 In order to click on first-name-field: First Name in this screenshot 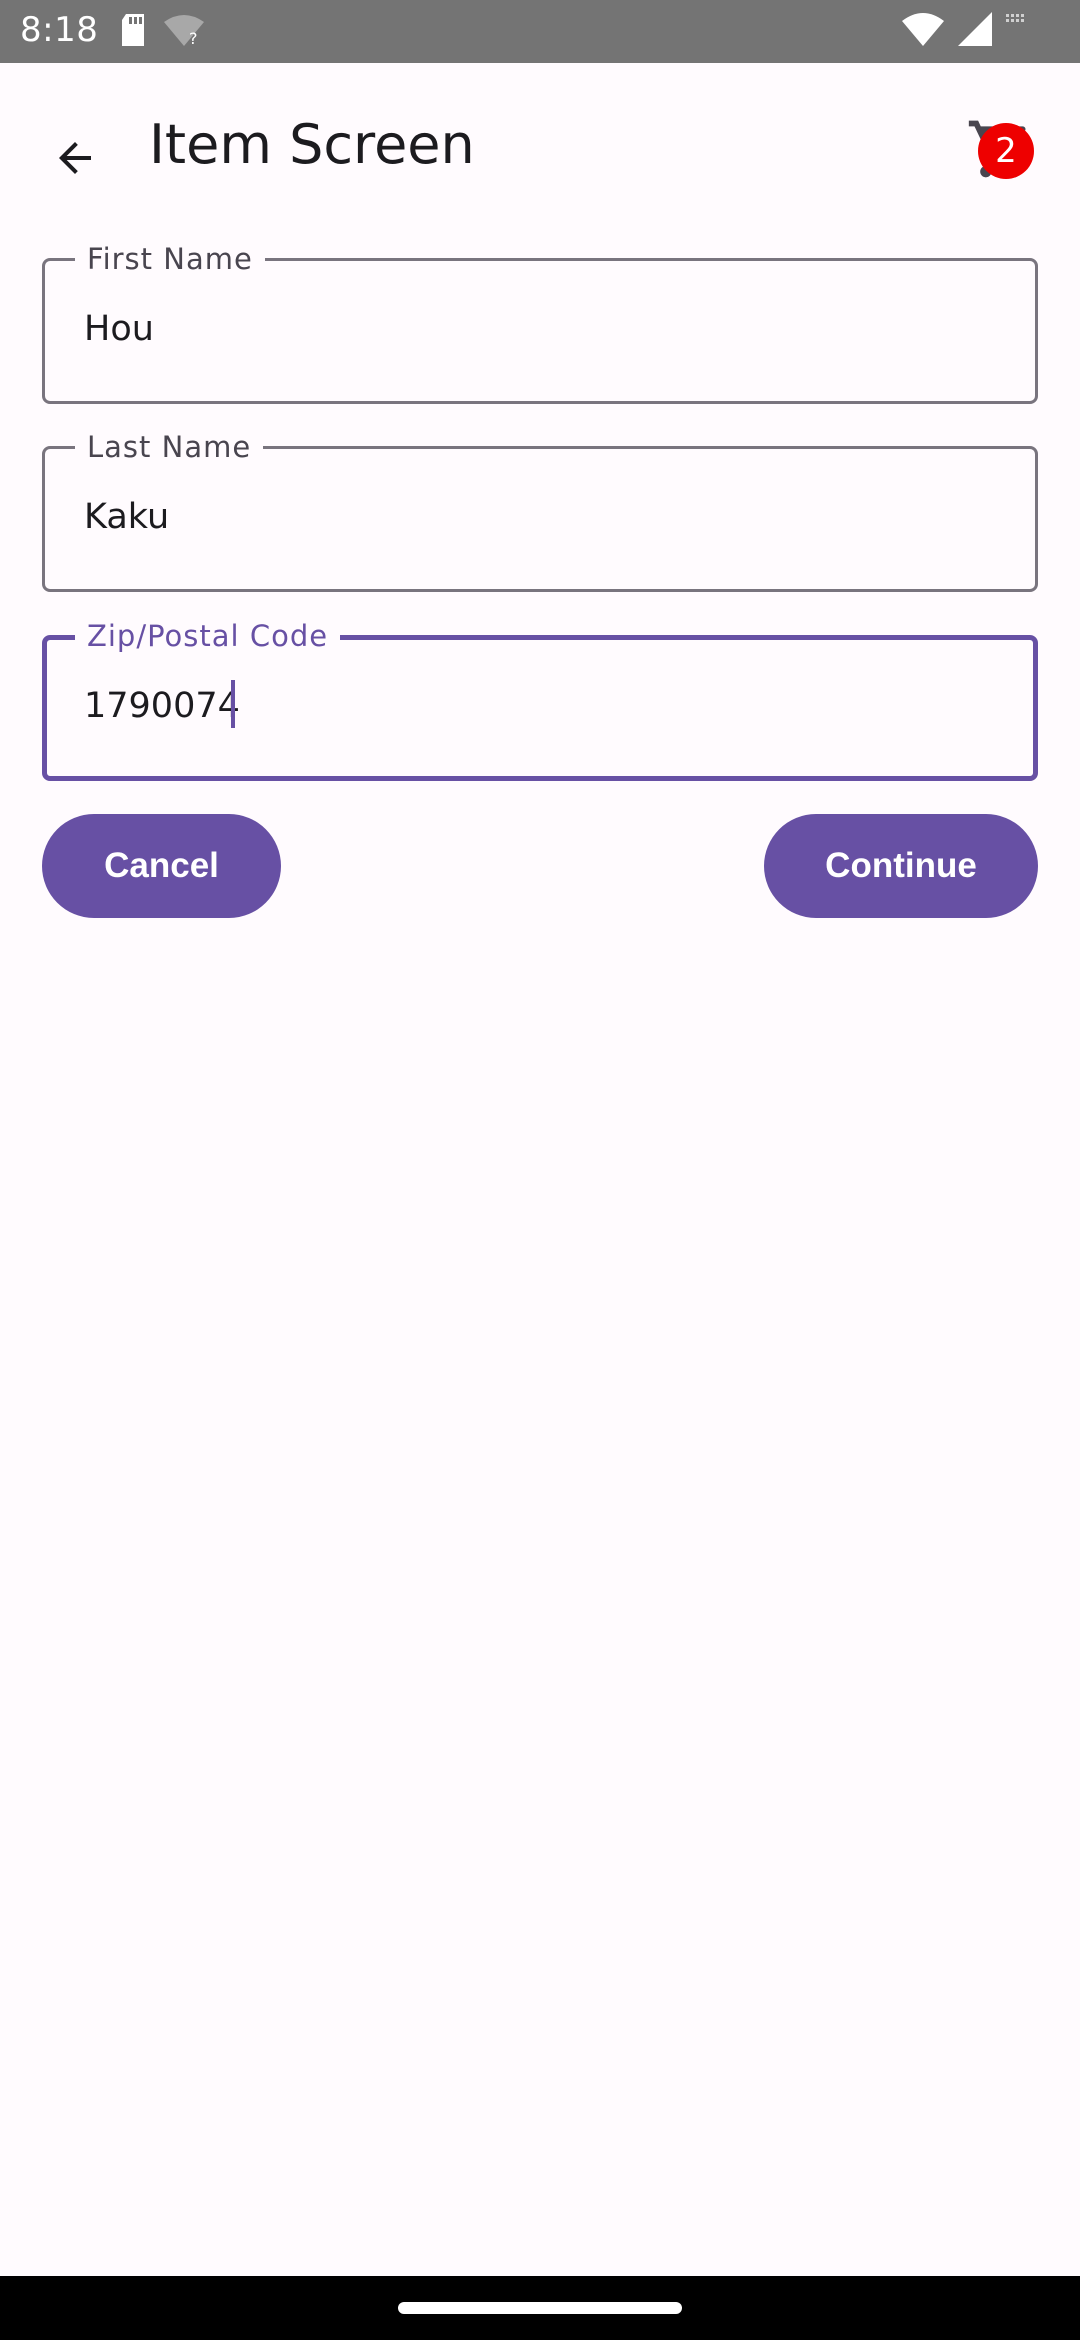, I will do `click(540, 322)`.